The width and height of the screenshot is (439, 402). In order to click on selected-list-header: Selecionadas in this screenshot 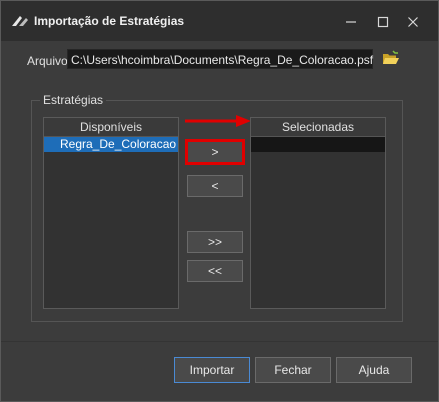, I will do `click(318, 127)`.